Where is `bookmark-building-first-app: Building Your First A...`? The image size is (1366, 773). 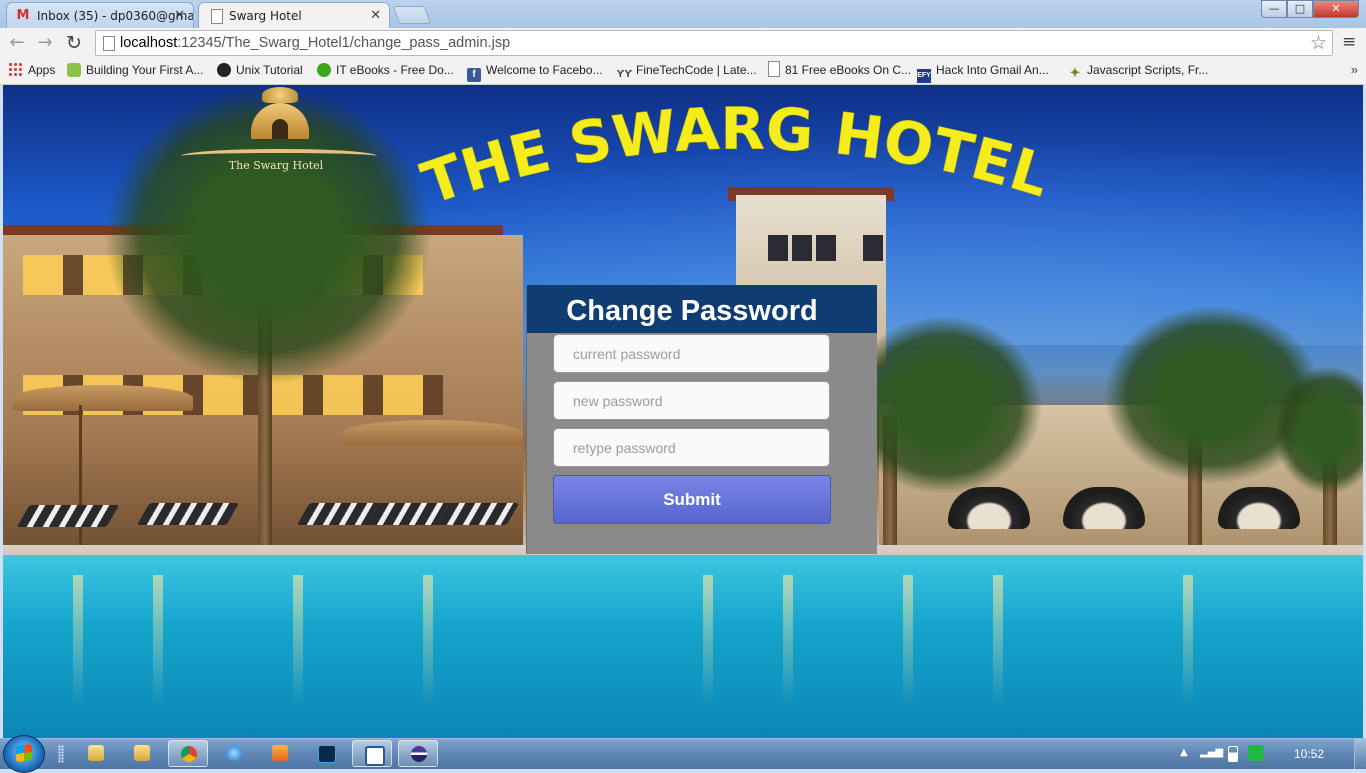 bookmark-building-first-app: Building Your First A... is located at coordinates (135, 70).